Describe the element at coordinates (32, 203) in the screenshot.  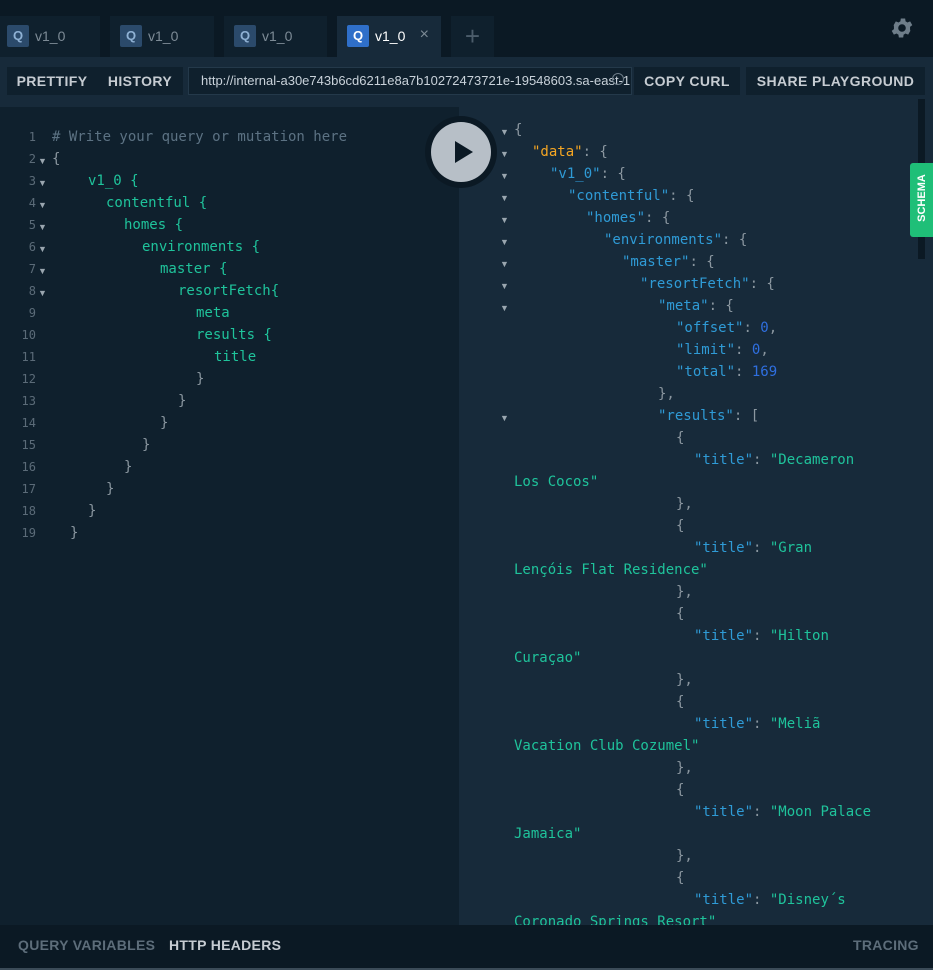
I see `line-number: 4` at that location.